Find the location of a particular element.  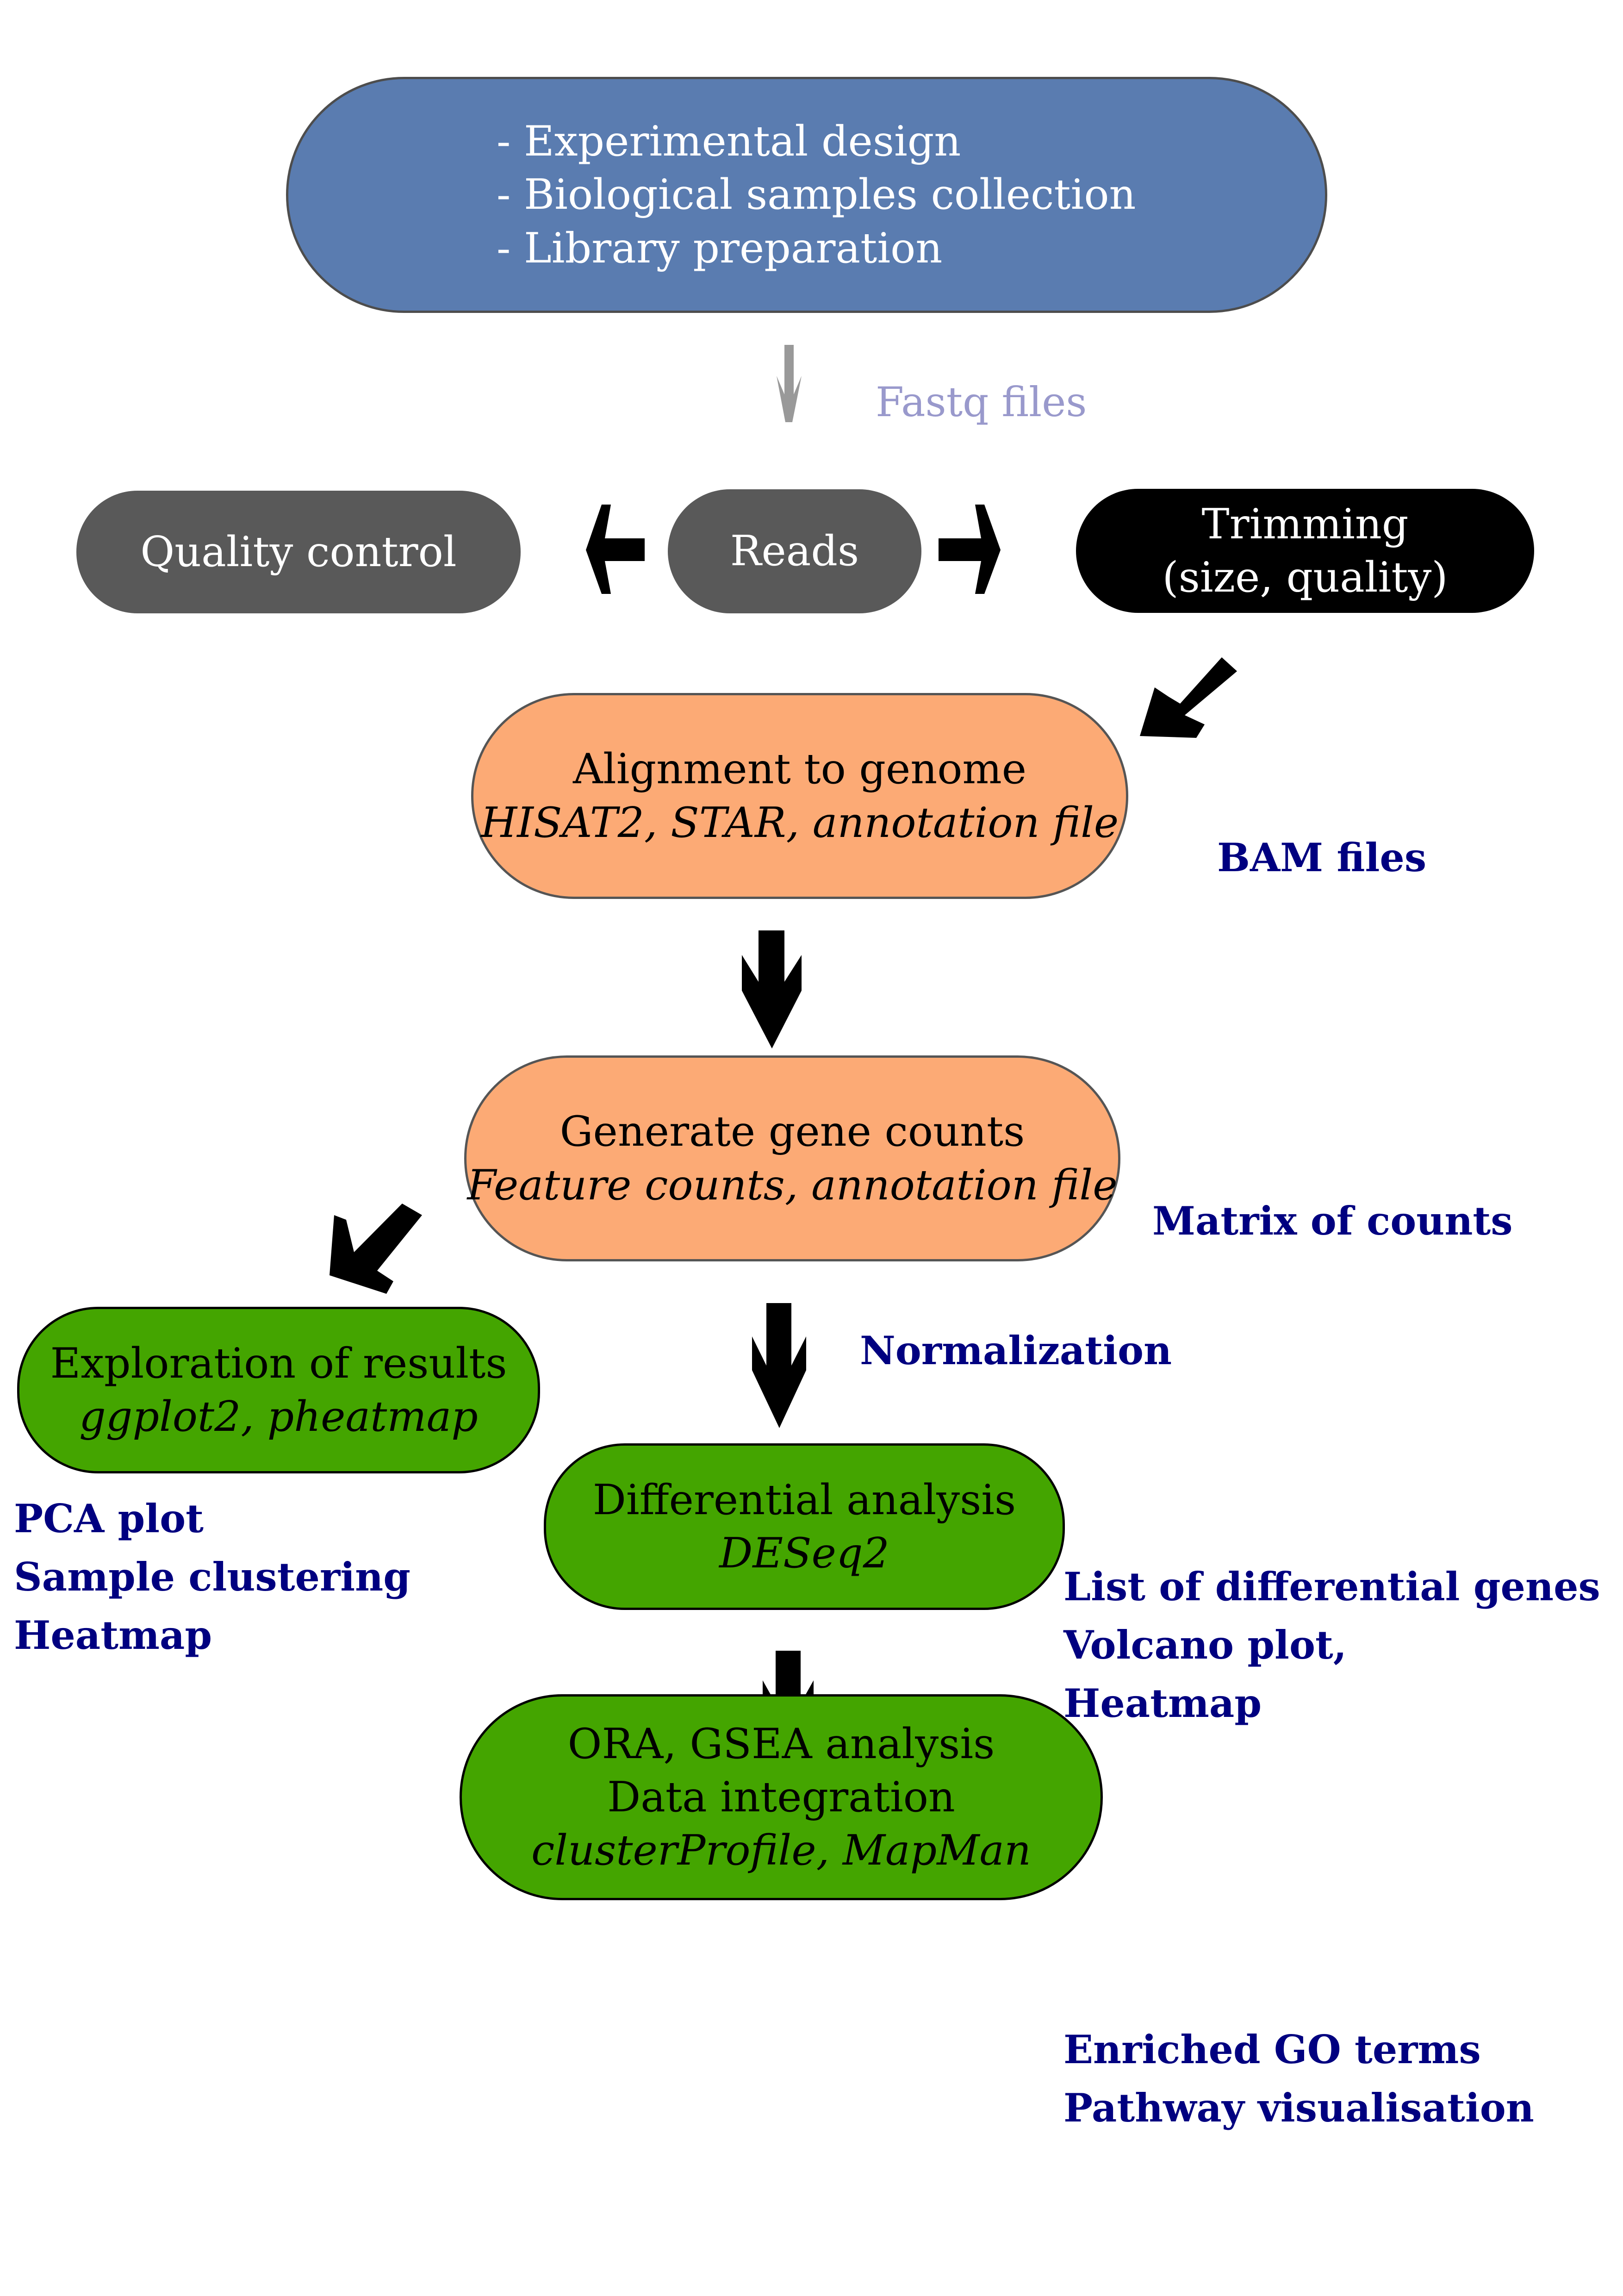

bam-files-label: BAM files is located at coordinates (1322, 857).